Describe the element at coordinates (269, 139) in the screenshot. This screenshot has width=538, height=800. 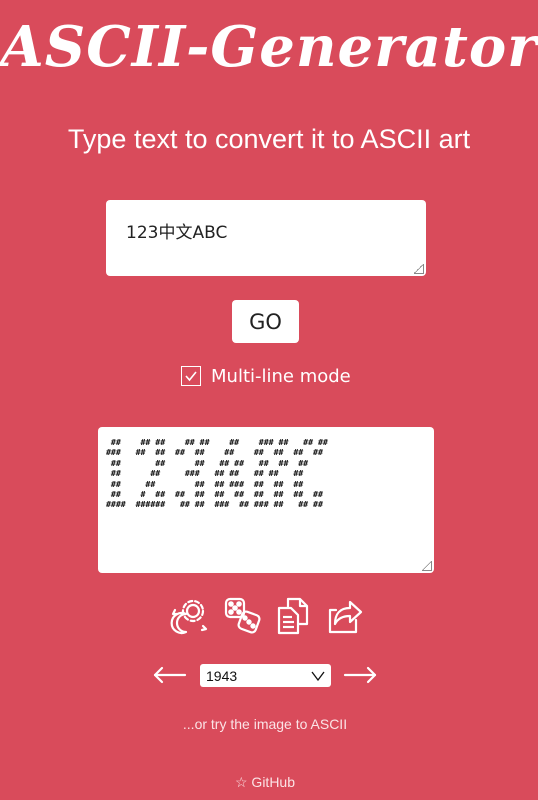
I see `page-subtitle: Type text to convert it to ASCII art` at that location.